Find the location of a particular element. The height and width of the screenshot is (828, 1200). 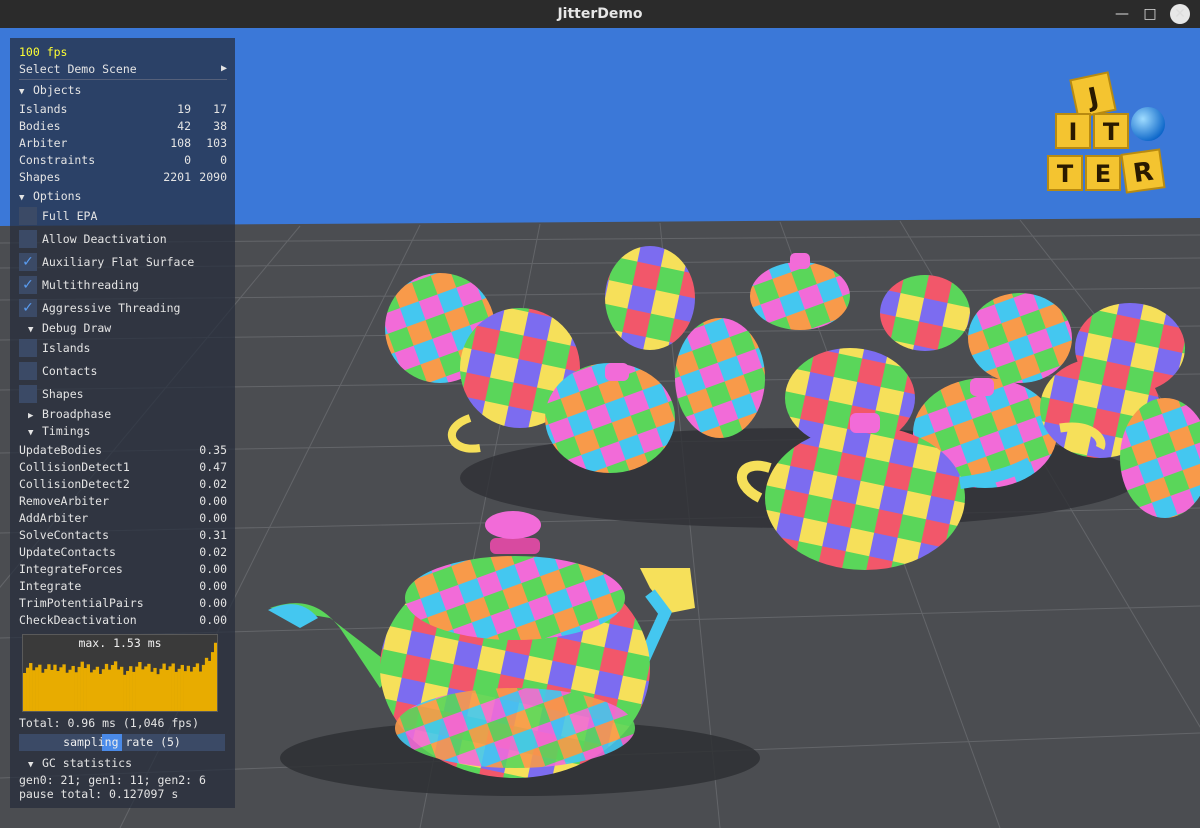

collapsed-triangle-icon: ▶ is located at coordinates (31, 416).